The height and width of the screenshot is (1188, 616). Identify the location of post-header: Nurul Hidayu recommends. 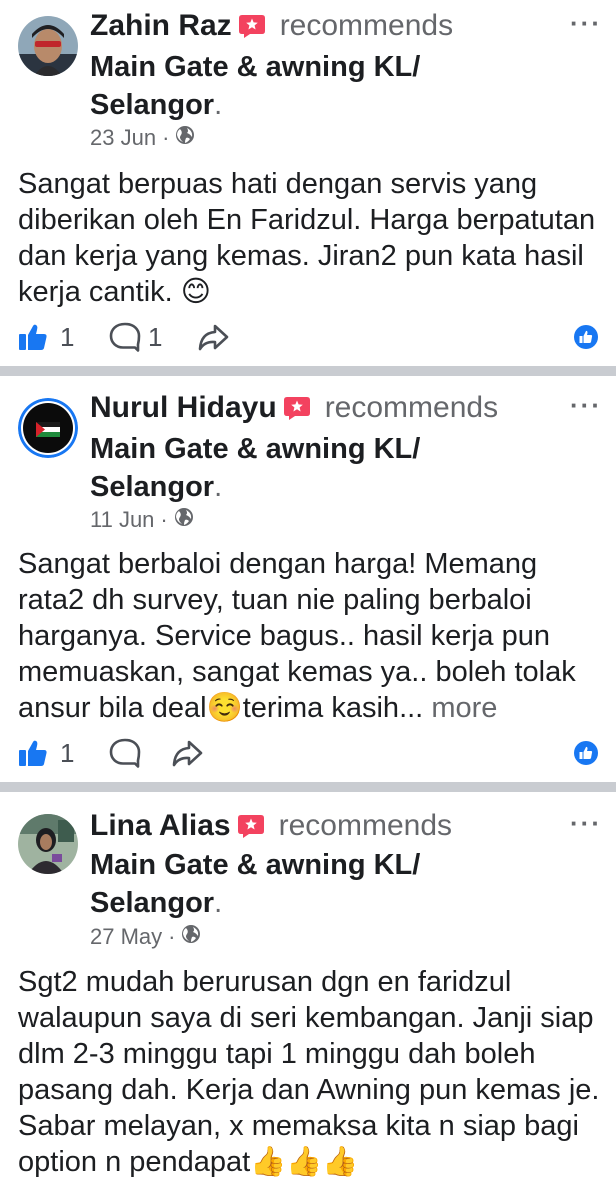
(294, 408).